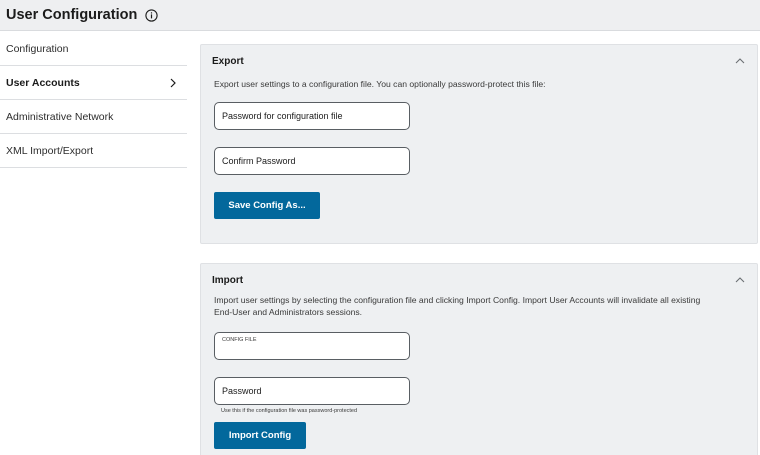 The height and width of the screenshot is (455, 760). Describe the element at coordinates (93, 49) in the screenshot. I see `sidebar-item-configuration: Configuration` at that location.